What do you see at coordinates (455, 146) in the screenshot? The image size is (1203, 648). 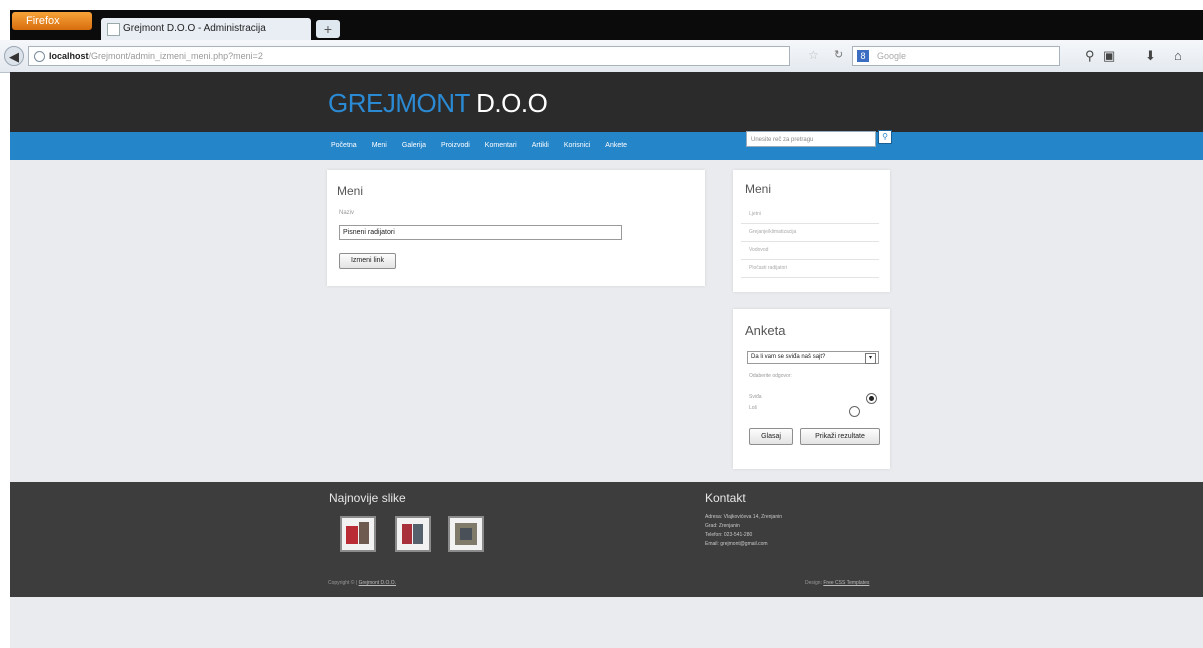 I see `nav-item: Proizvodi` at bounding box center [455, 146].